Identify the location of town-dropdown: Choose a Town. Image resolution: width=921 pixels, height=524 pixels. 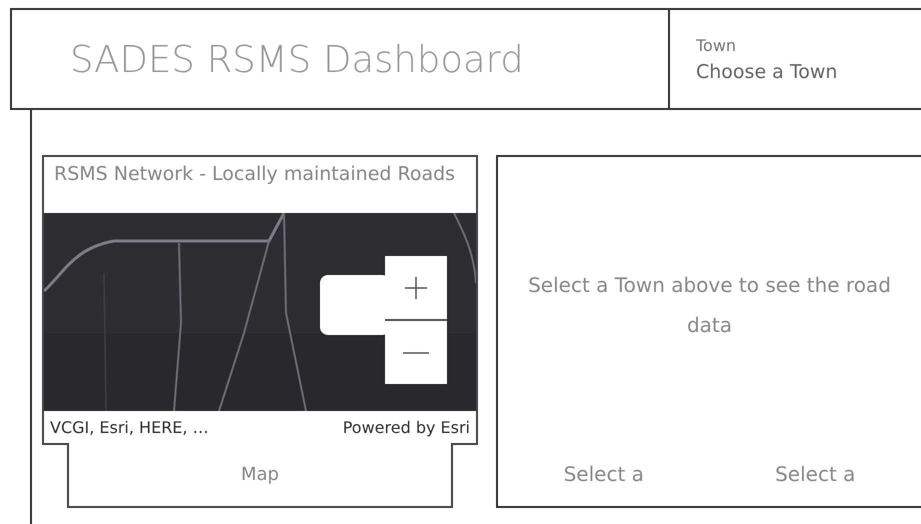
(806, 71).